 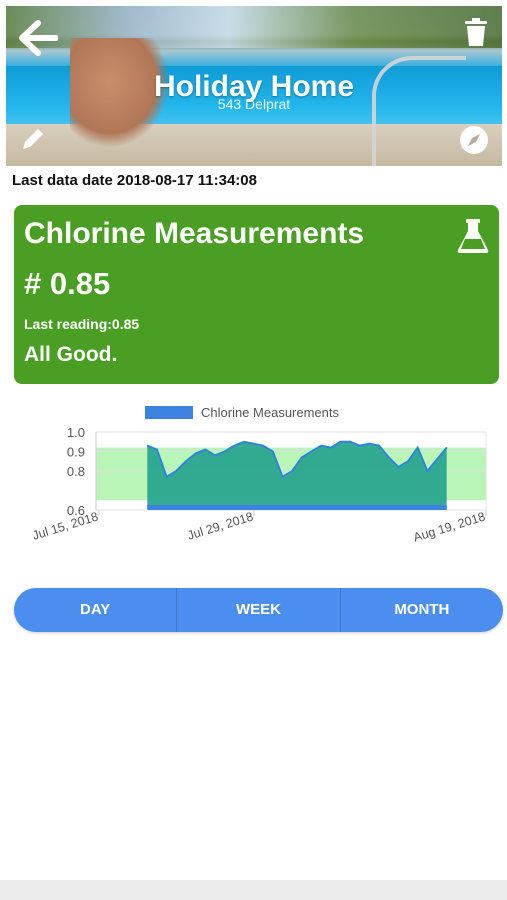 I want to click on bottom-bar, so click(x=253, y=890).